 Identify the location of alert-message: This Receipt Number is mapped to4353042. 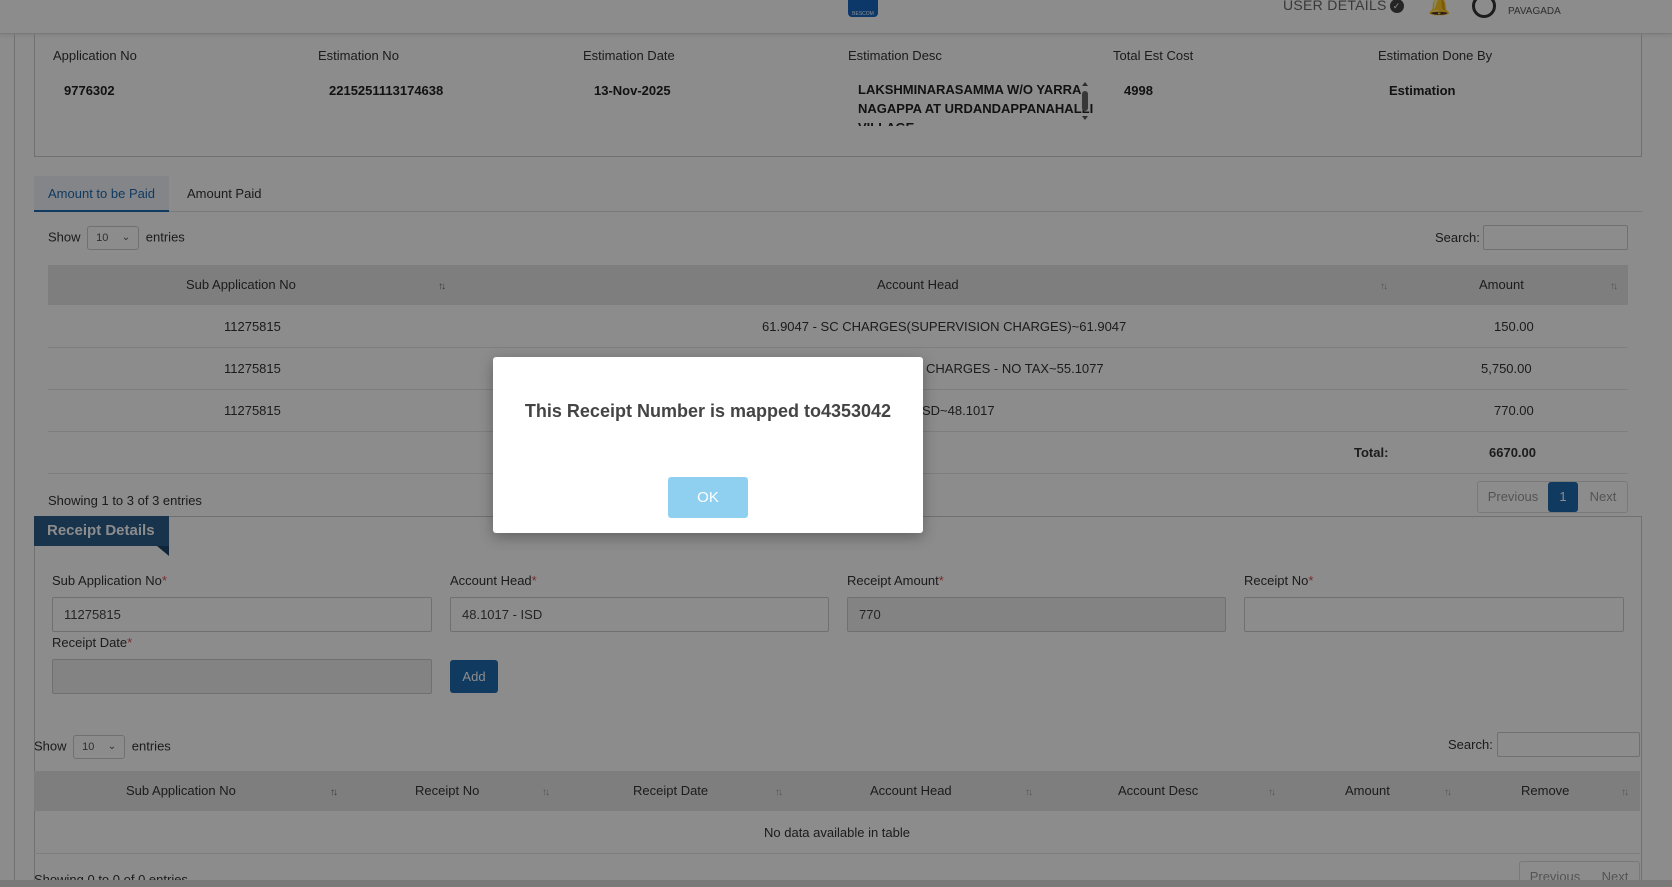
(708, 411).